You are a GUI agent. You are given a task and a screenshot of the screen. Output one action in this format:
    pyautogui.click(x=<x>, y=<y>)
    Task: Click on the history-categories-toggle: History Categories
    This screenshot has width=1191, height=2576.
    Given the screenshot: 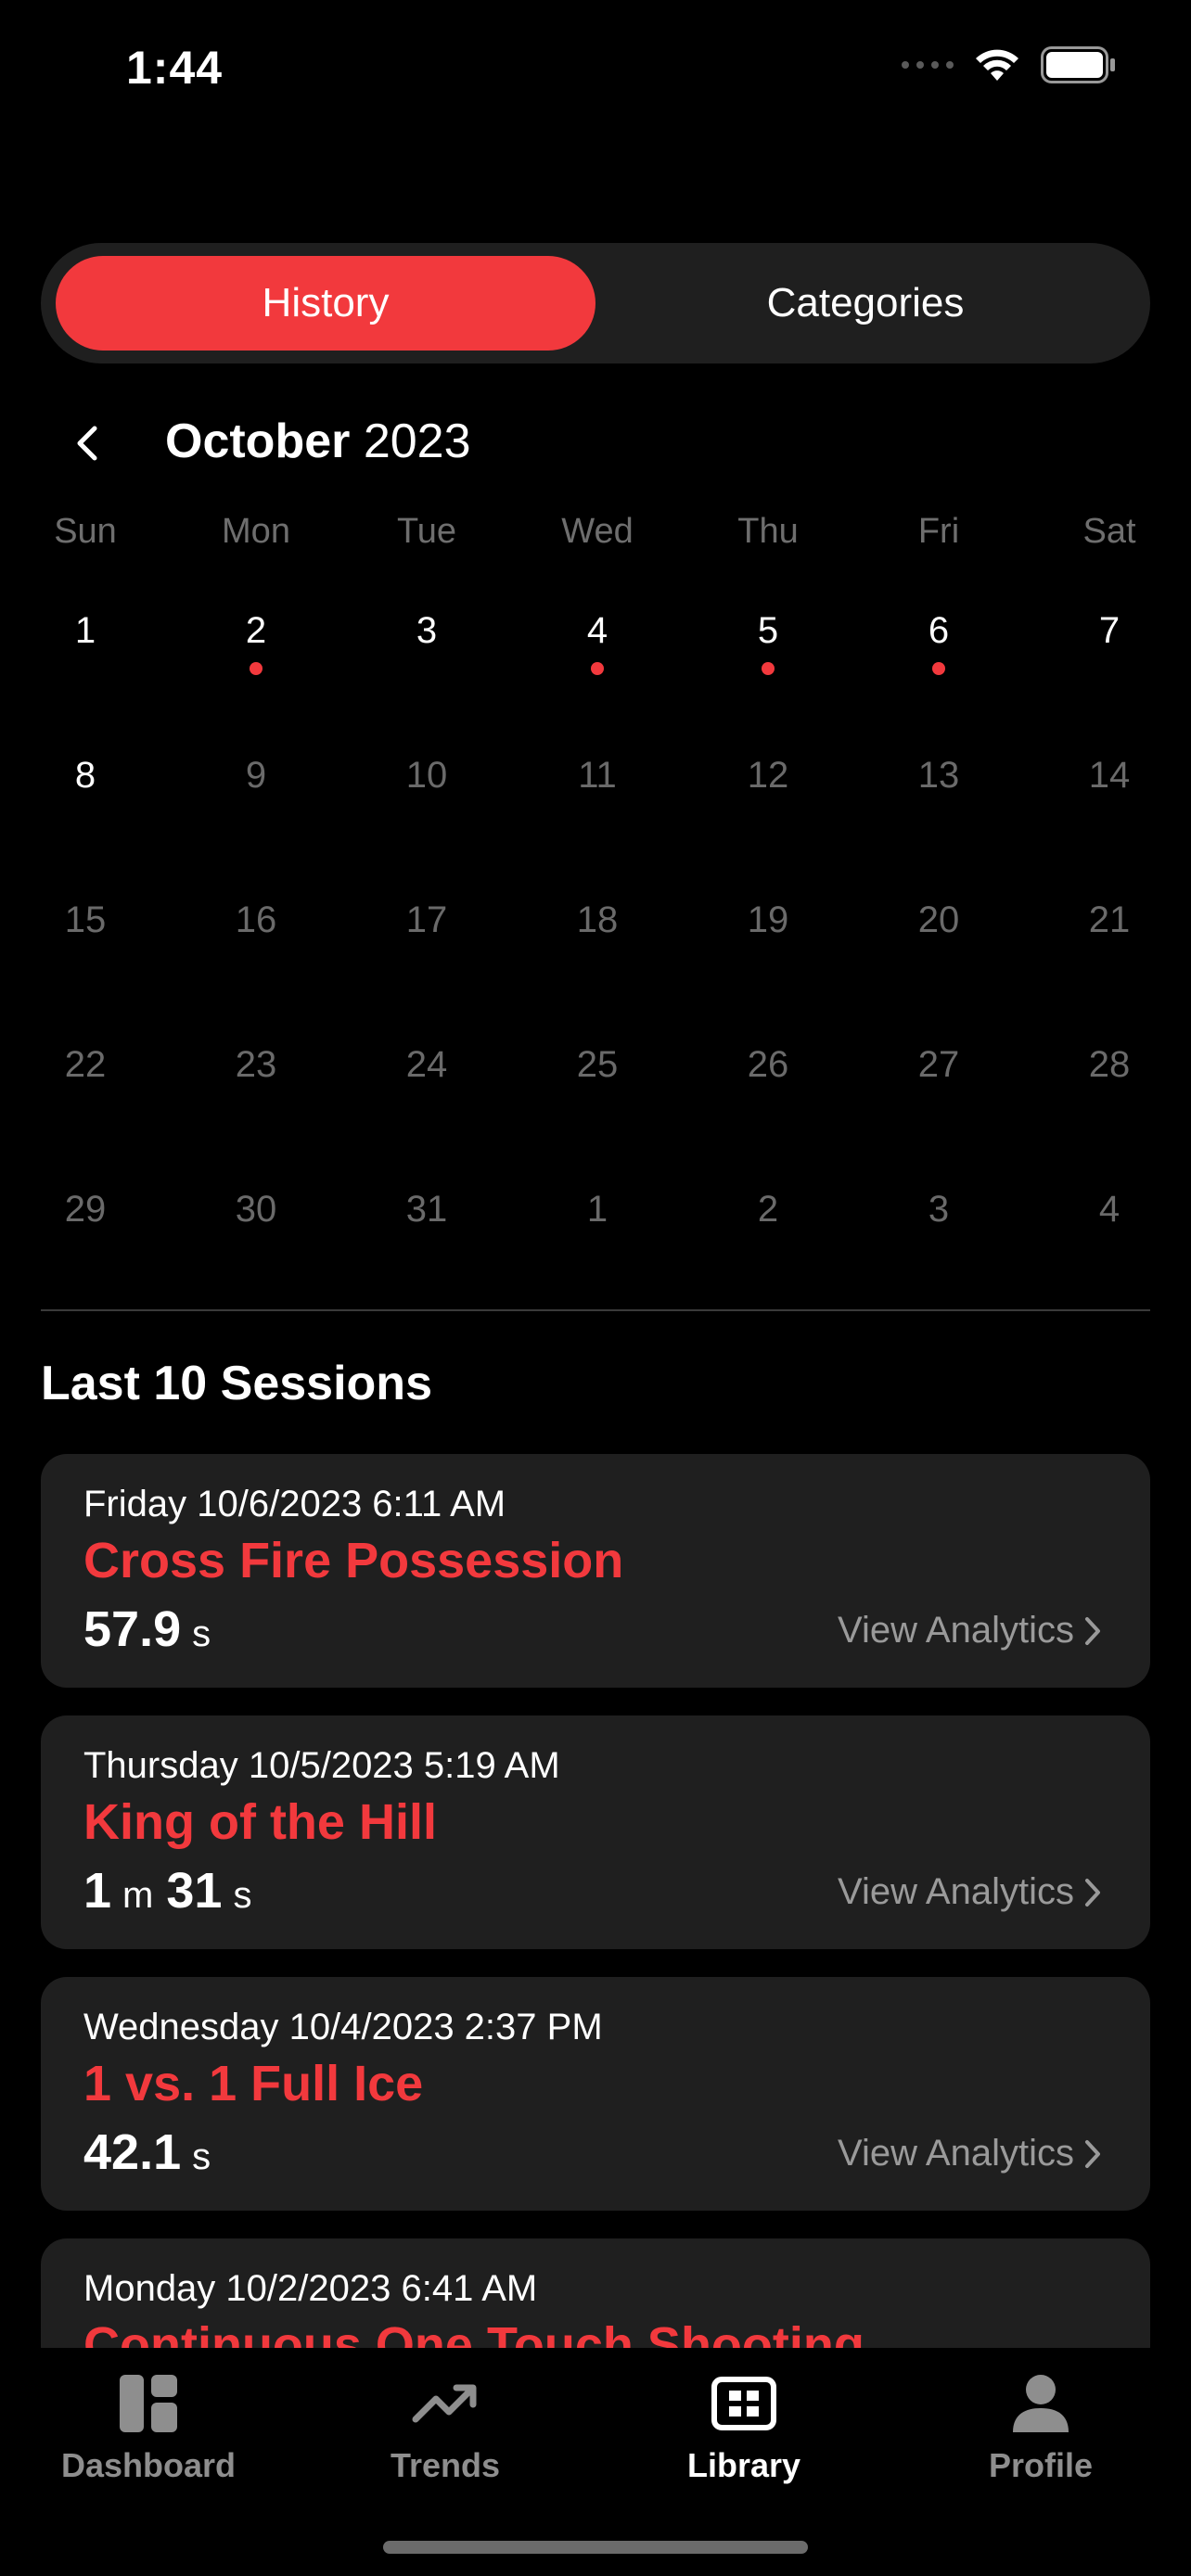 What is the action you would take?
    pyautogui.click(x=595, y=303)
    